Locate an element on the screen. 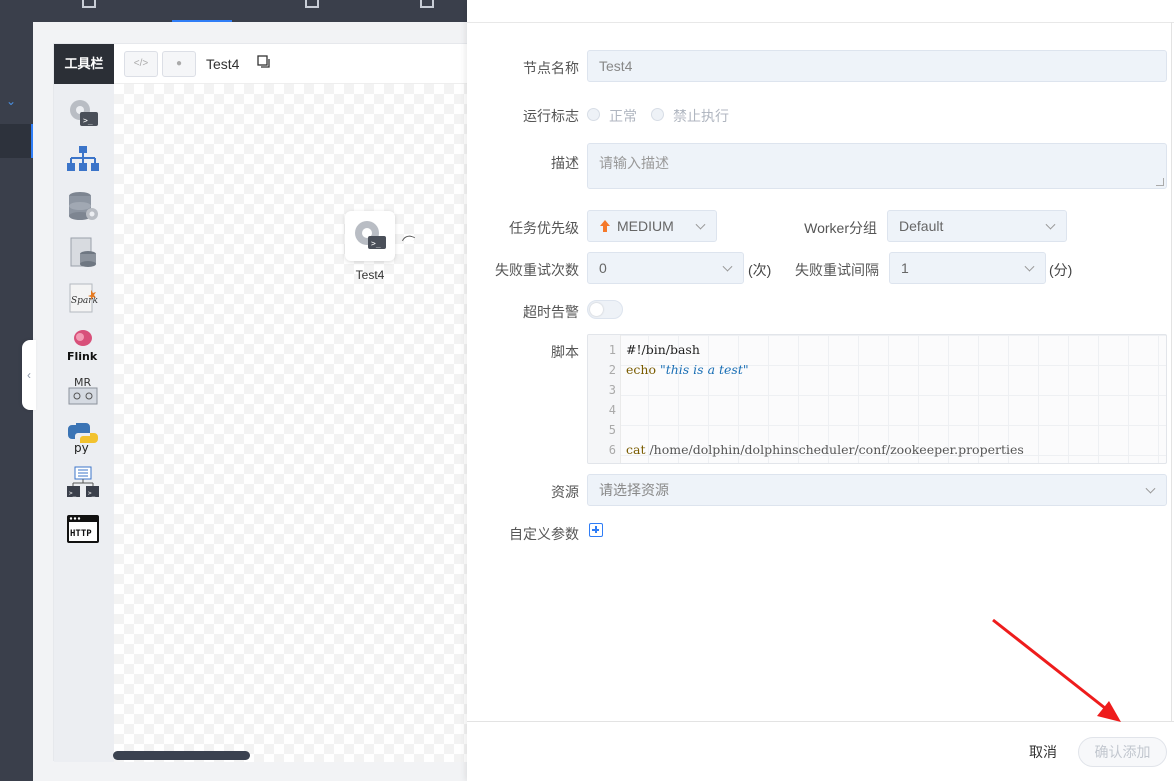 Image resolution: width=1174 pixels, height=781 pixels. code-line-2: echo "this is a test" is located at coordinates (687, 369).